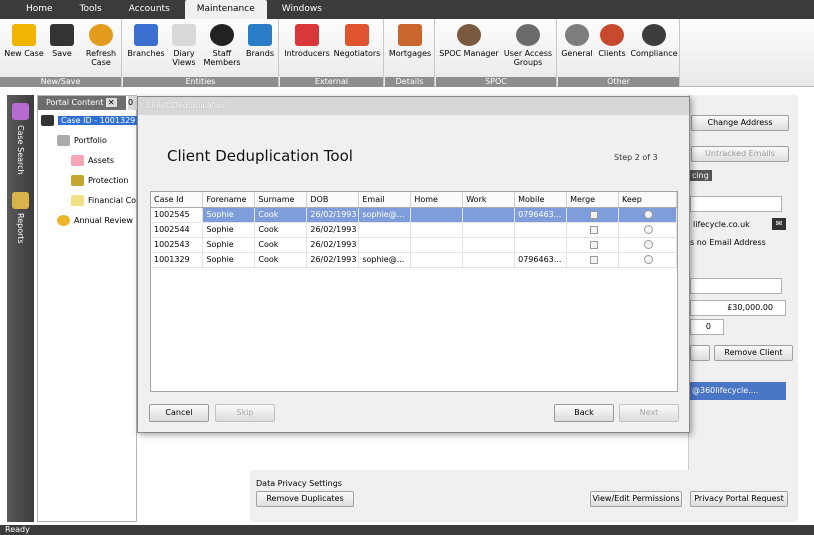  Describe the element at coordinates (489, 200) in the screenshot. I see `column-header: Work` at that location.